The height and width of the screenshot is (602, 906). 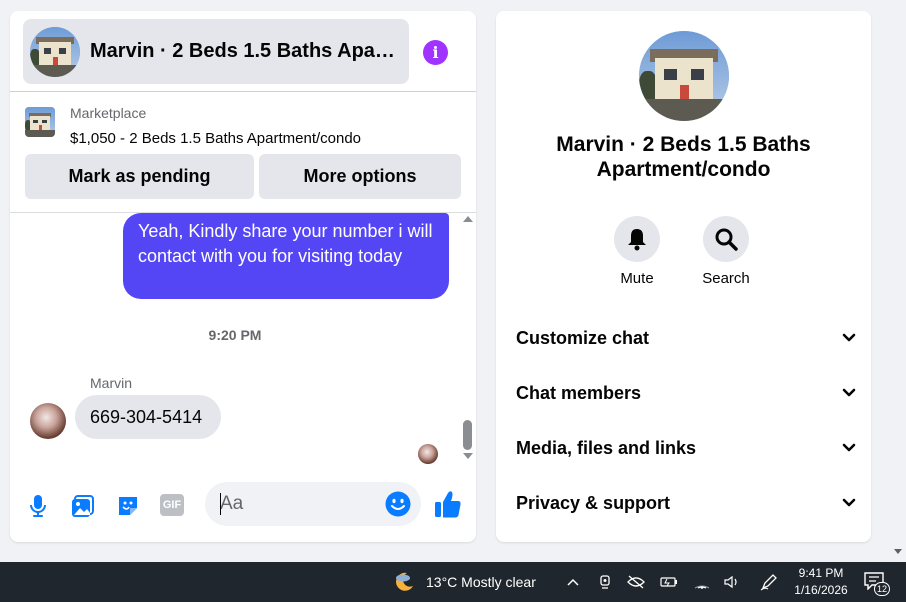 I want to click on weather-moon-icon, so click(x=404, y=582).